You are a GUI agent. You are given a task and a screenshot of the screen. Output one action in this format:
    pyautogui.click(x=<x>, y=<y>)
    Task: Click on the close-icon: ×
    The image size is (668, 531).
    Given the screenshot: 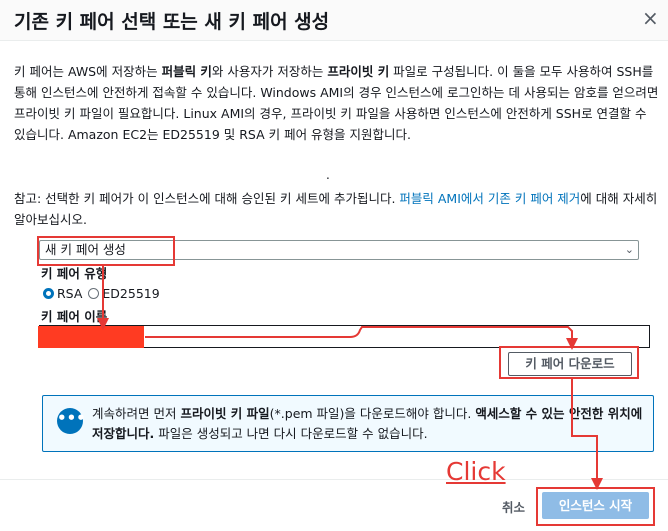 What is the action you would take?
    pyautogui.click(x=650, y=18)
    